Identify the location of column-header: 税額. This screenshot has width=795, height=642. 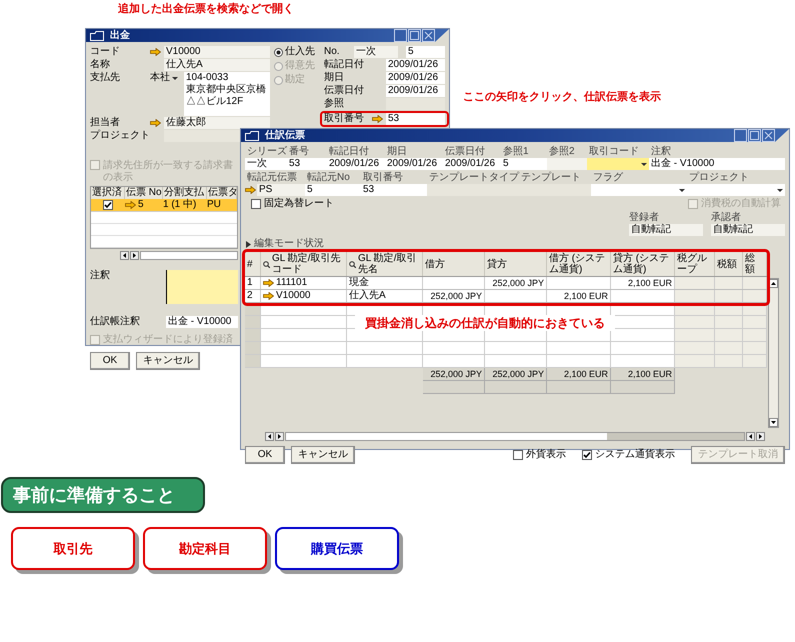
(729, 264).